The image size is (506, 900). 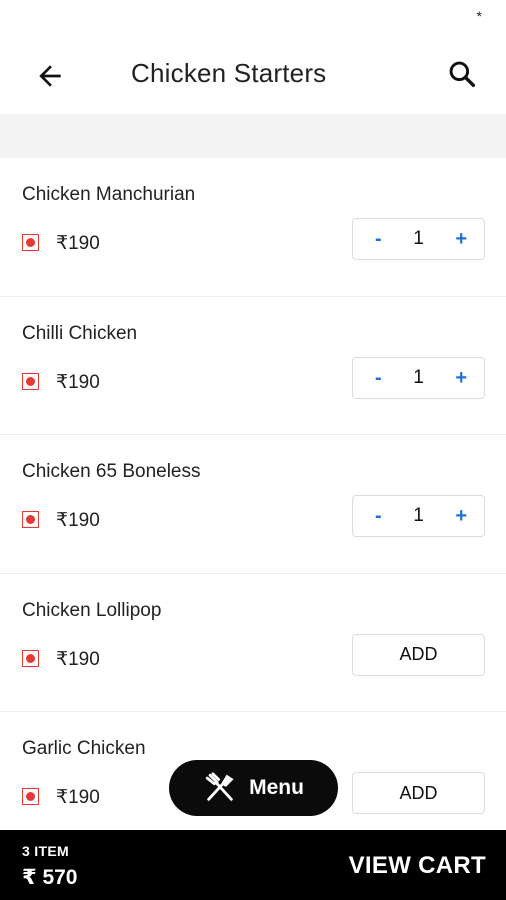 I want to click on cart-item-count: 3 ITEM, so click(x=45, y=851).